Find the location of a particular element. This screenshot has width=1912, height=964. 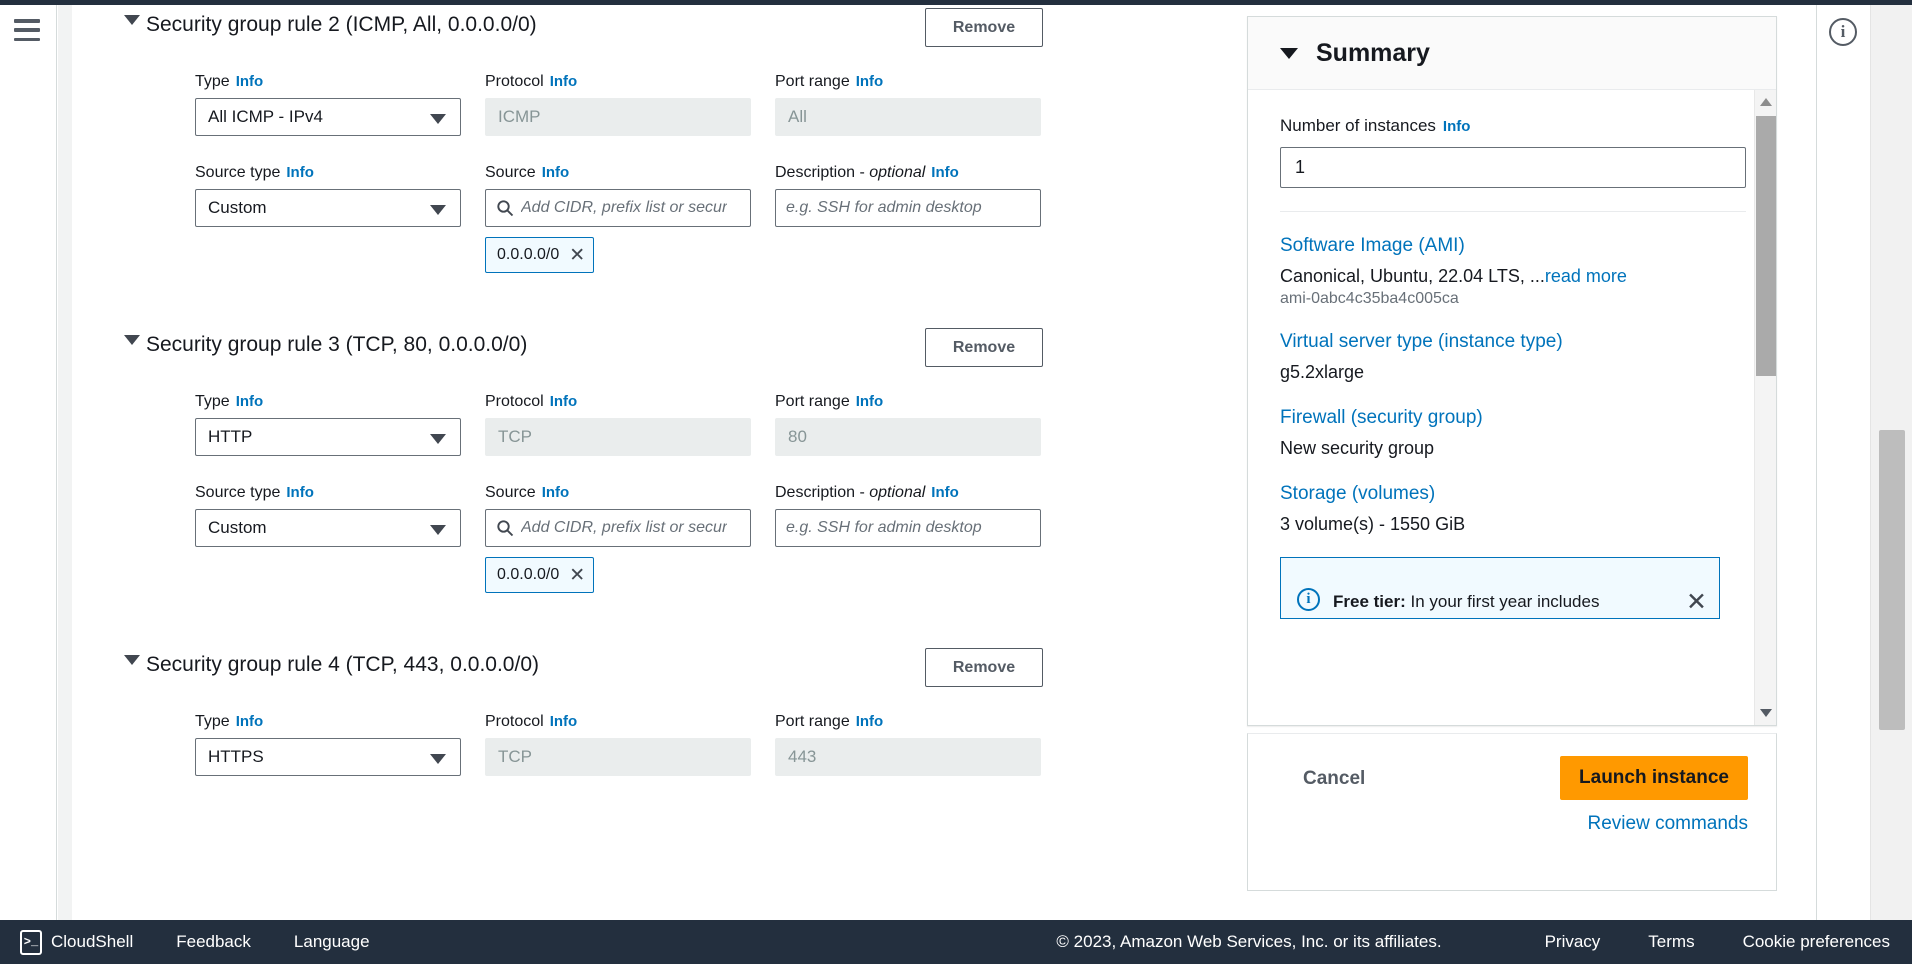

type-select: All ICMP - IPv4 is located at coordinates (328, 117).